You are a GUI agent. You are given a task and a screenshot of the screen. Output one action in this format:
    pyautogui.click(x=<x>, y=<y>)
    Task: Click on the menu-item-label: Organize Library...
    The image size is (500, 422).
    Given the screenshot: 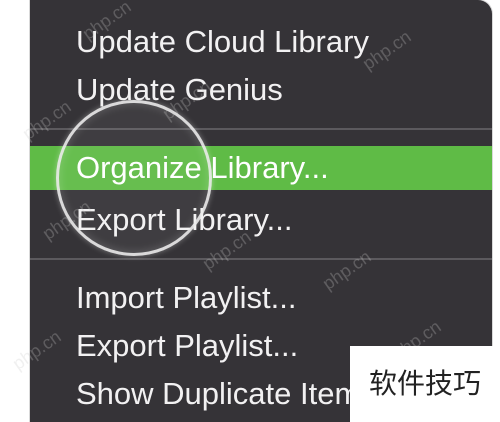 What is the action you would take?
    pyautogui.click(x=202, y=167)
    